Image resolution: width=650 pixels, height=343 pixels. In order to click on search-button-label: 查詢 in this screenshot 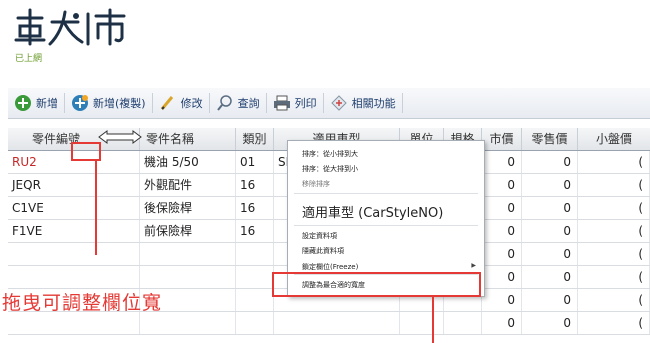, I will do `click(248, 103)`.